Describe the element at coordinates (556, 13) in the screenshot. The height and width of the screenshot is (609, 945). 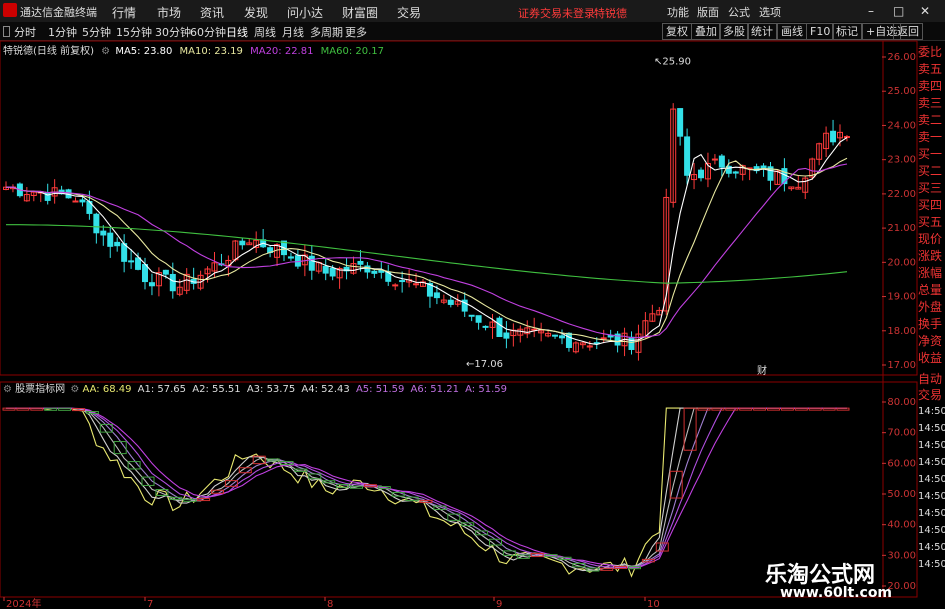
I see `trade-login-alert: 证券交易未登录` at that location.